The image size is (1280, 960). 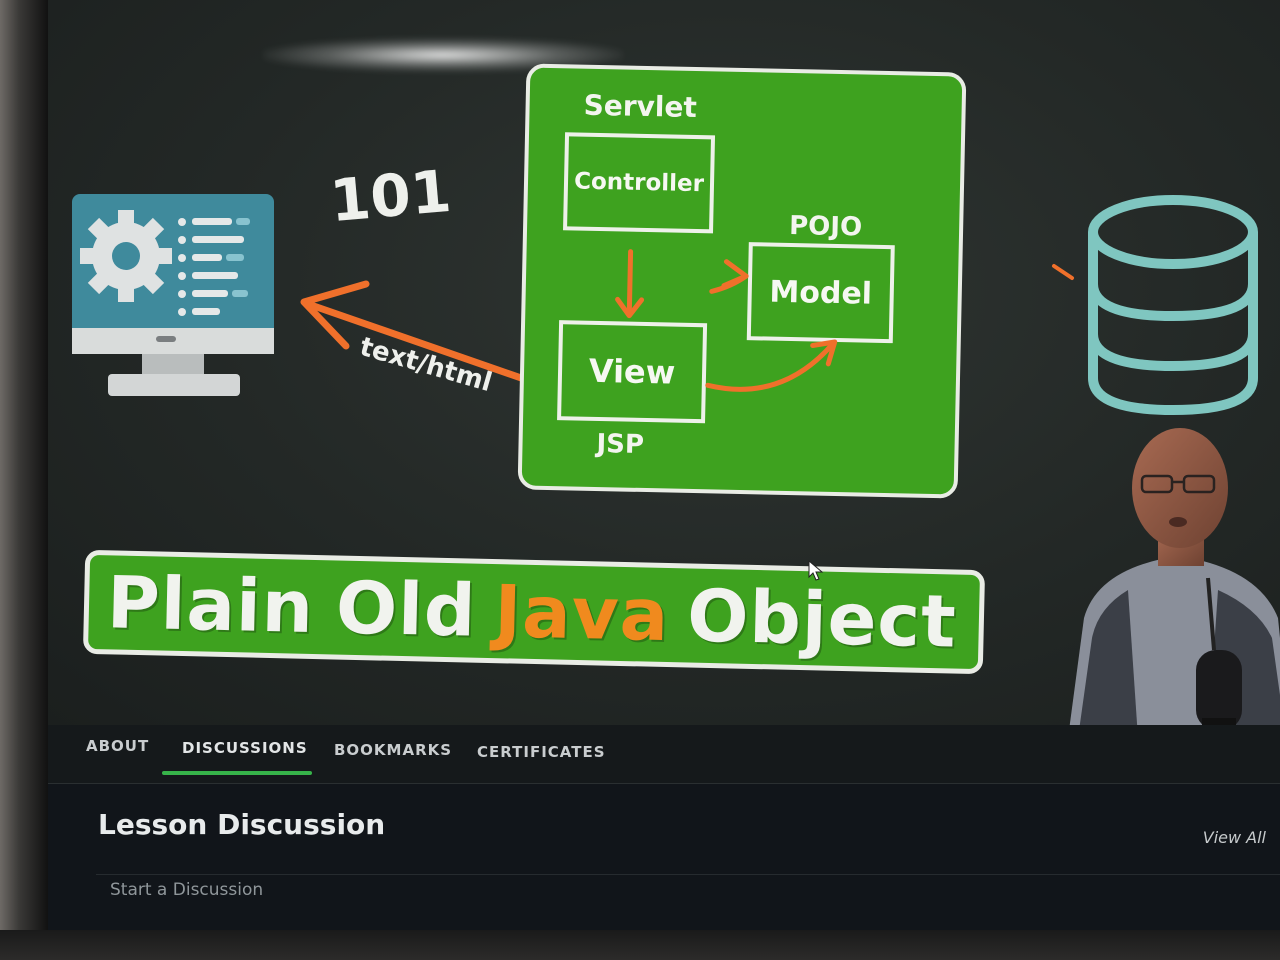 I want to click on number-101-label: 101, so click(x=390, y=196).